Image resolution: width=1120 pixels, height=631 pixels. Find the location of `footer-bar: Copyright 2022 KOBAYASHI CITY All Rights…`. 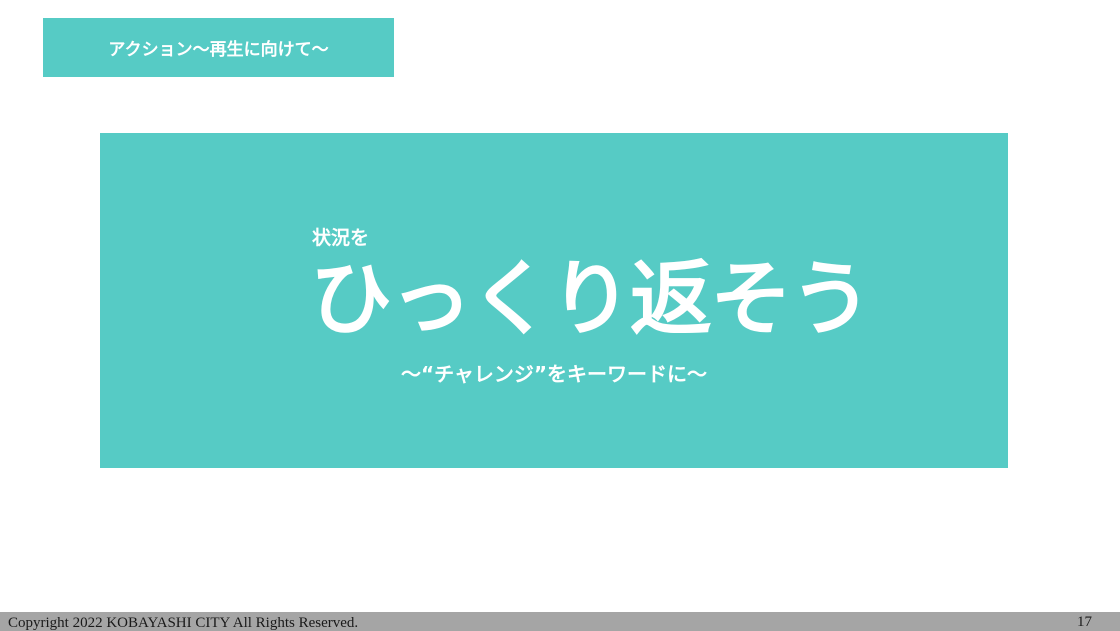

footer-bar: Copyright 2022 KOBAYASHI CITY All Rights… is located at coordinates (560, 621).